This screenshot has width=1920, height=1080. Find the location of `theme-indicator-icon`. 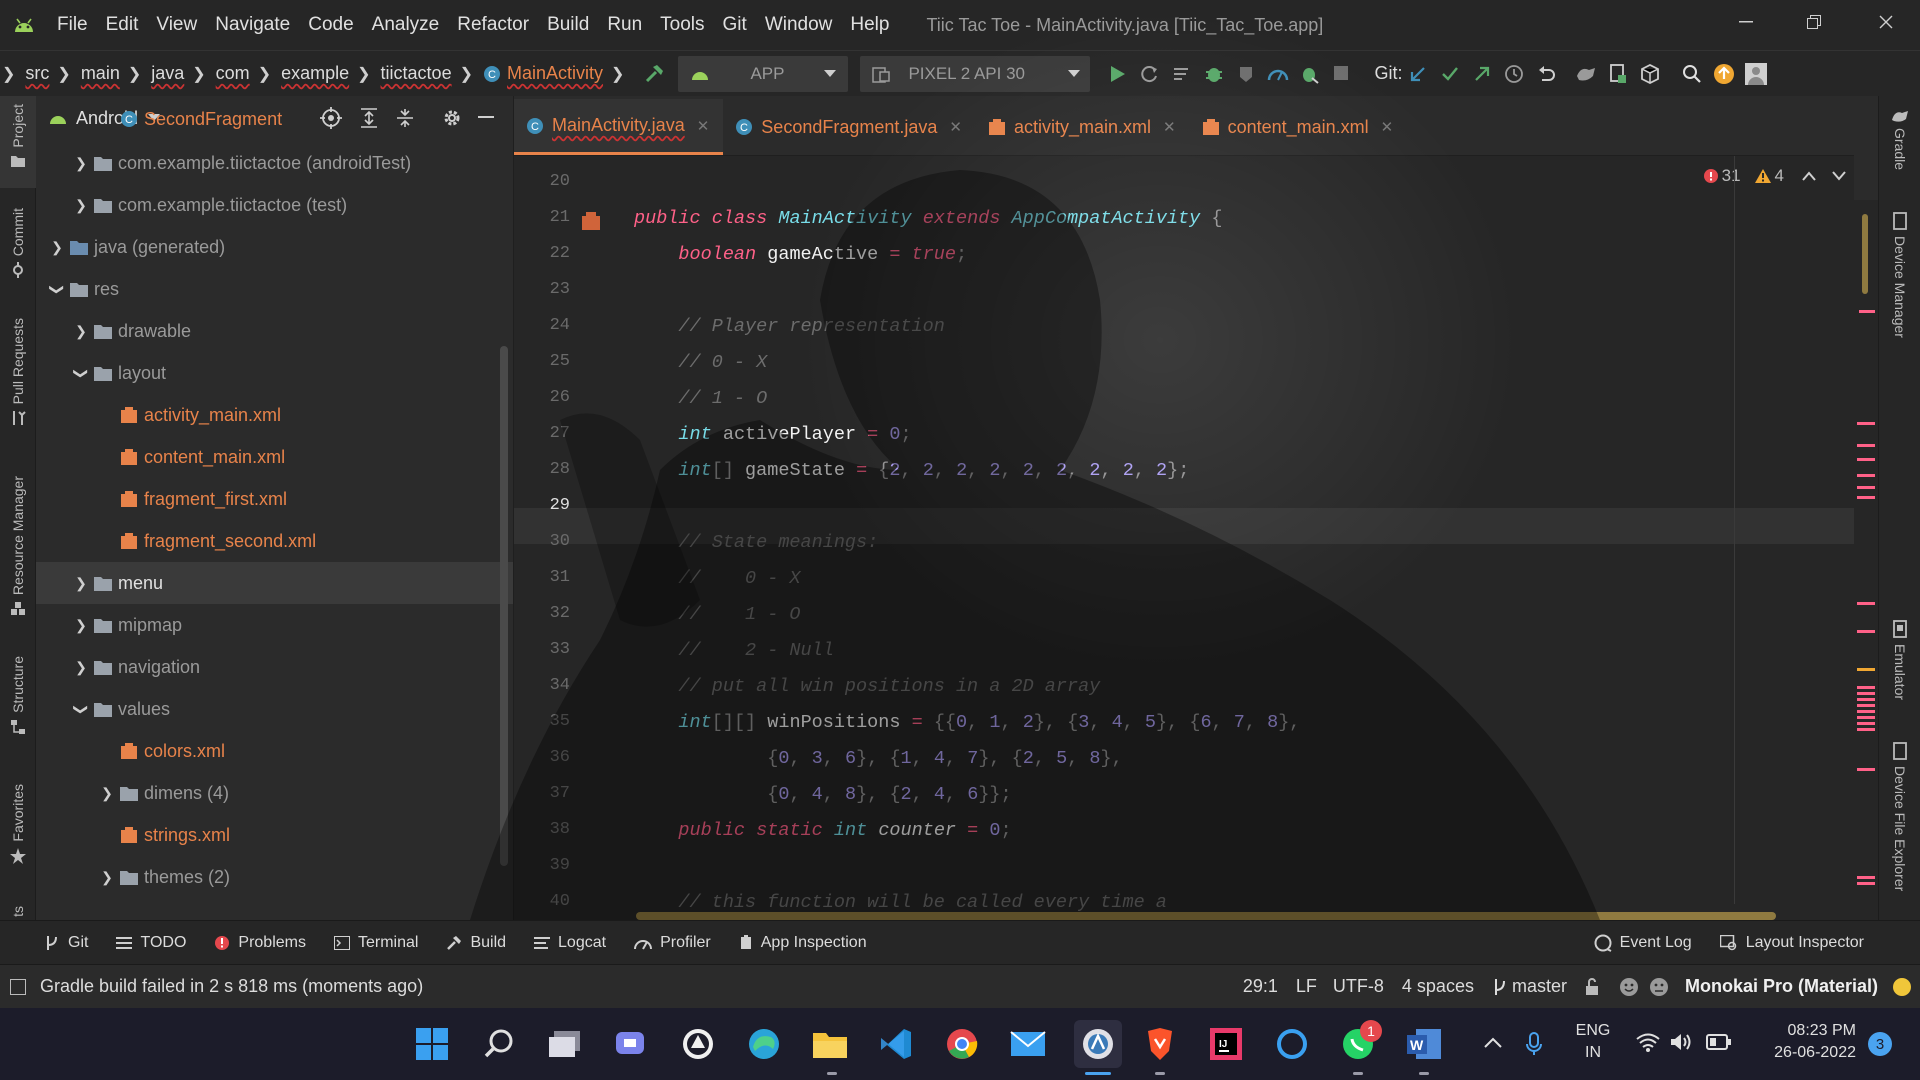

theme-indicator-icon is located at coordinates (1902, 987).